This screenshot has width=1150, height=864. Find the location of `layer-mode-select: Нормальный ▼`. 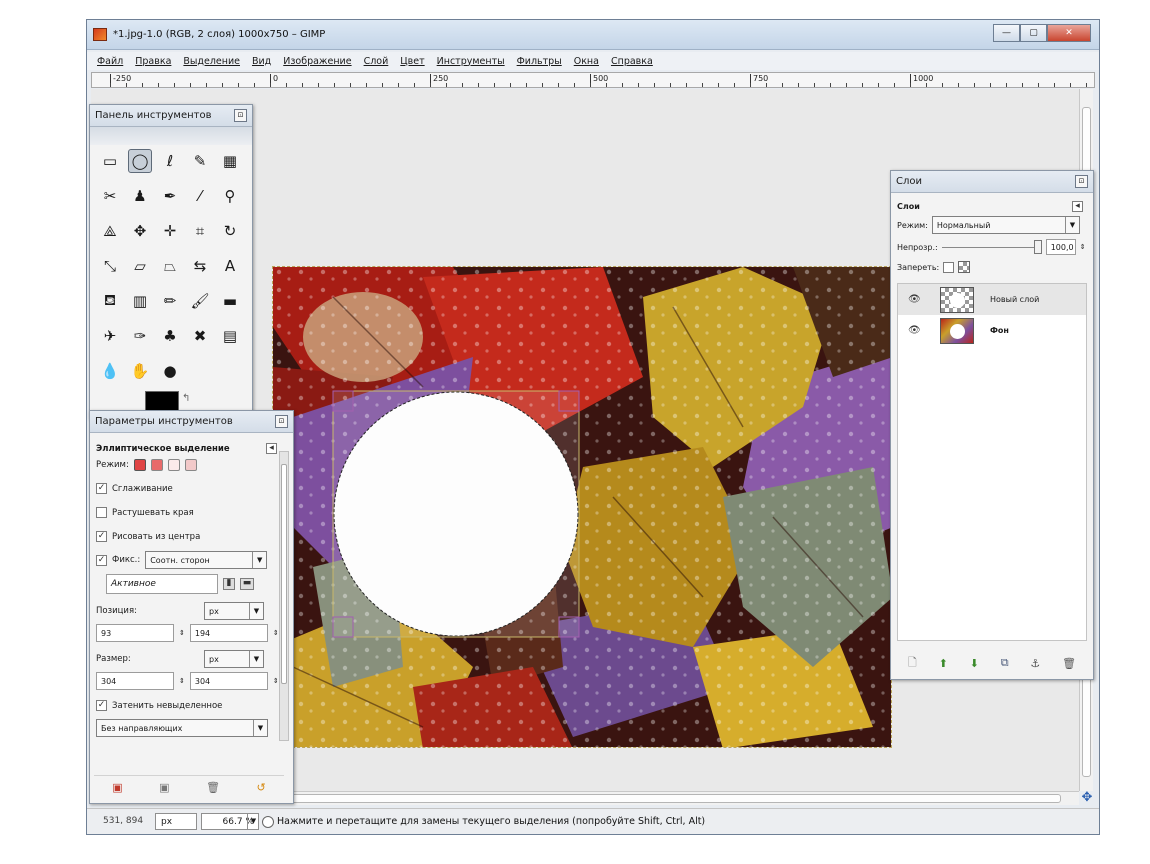

layer-mode-select: Нормальный ▼ is located at coordinates (1005, 225).